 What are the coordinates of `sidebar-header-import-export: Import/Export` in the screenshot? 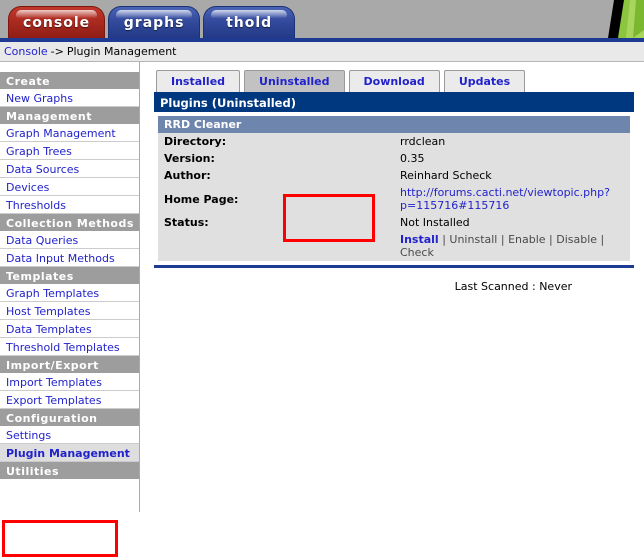 It's located at (69, 364).